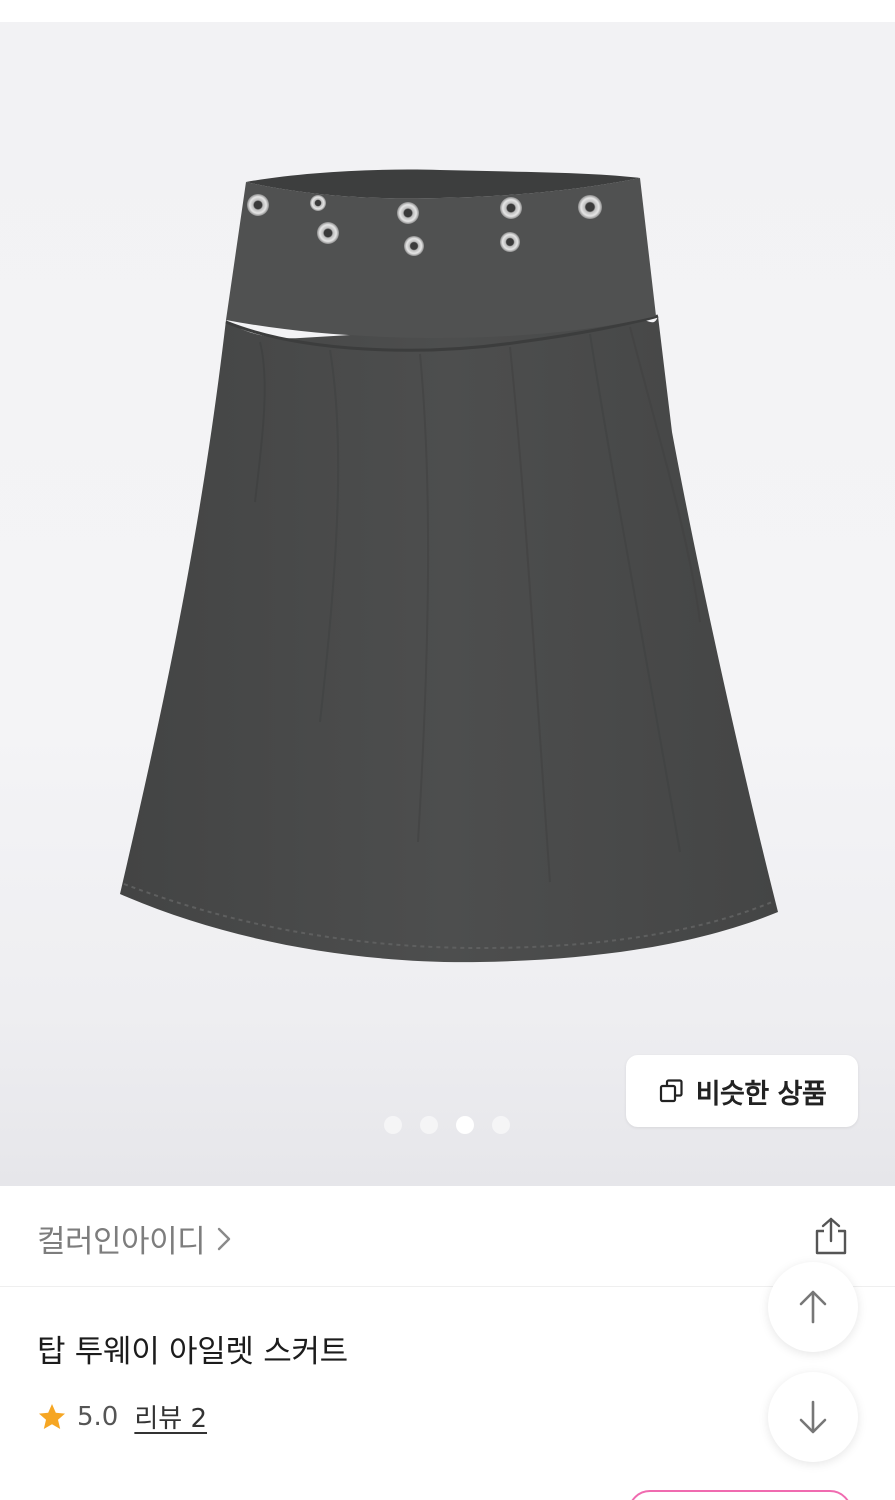  I want to click on arrow-down-icon, so click(813, 1417).